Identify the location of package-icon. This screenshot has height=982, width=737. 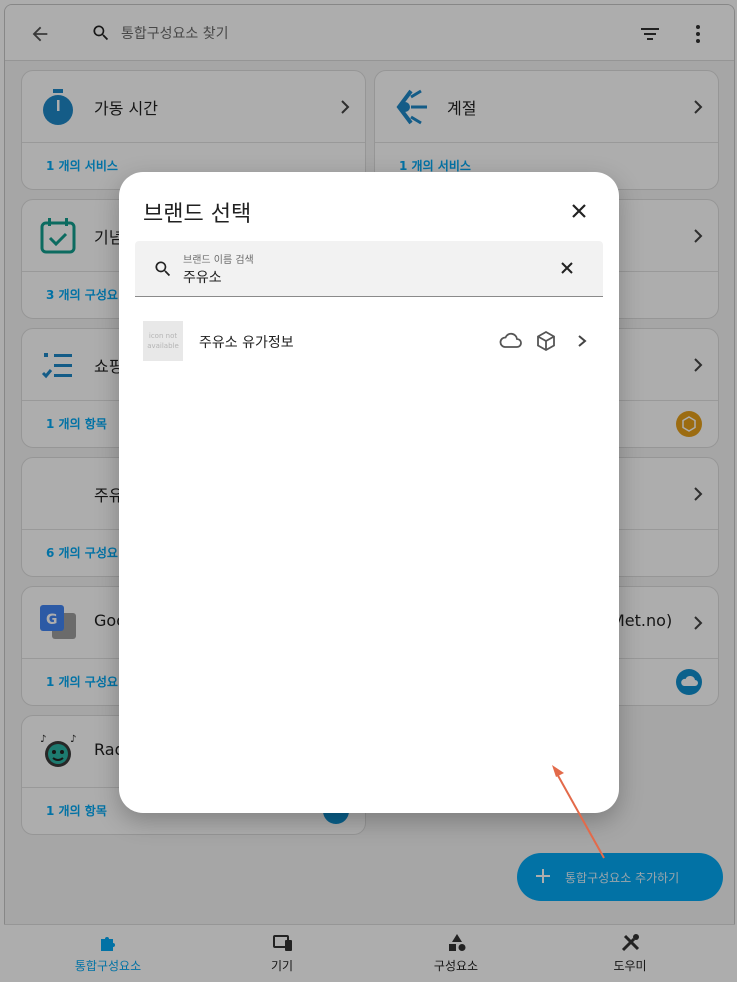
(546, 341).